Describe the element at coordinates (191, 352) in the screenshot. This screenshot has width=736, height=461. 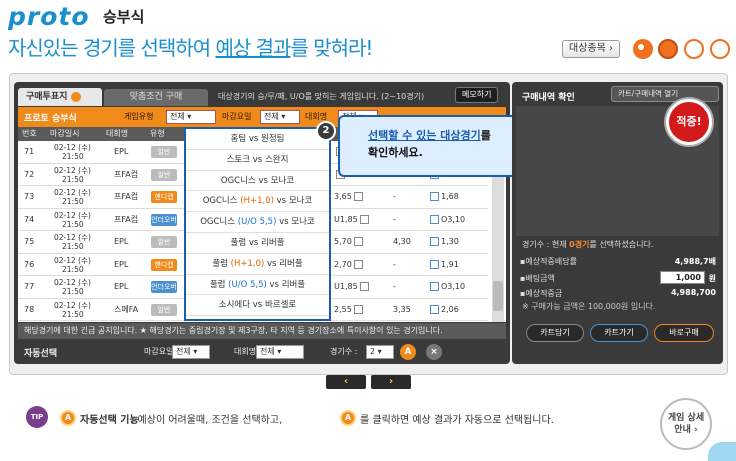
I see `auto-day-select: 전체 ▾` at that location.